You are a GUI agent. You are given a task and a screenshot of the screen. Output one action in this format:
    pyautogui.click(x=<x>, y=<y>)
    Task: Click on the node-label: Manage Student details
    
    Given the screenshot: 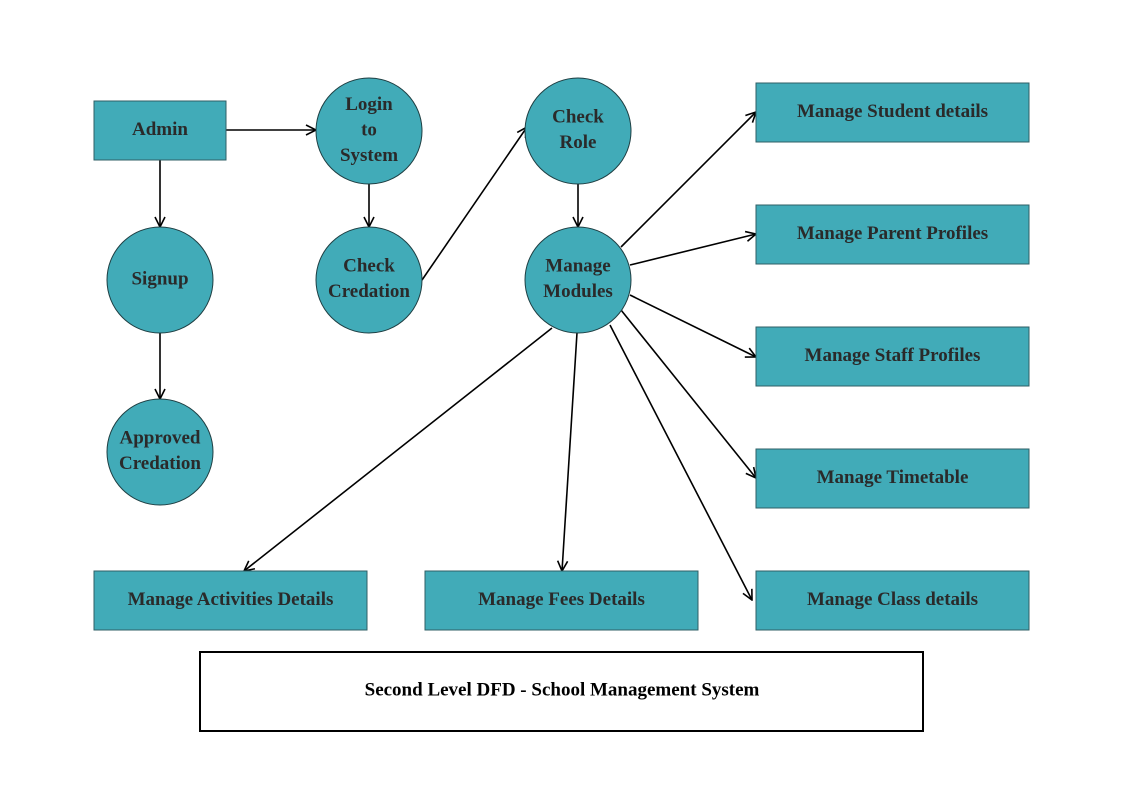 What is the action you would take?
    pyautogui.click(x=892, y=111)
    